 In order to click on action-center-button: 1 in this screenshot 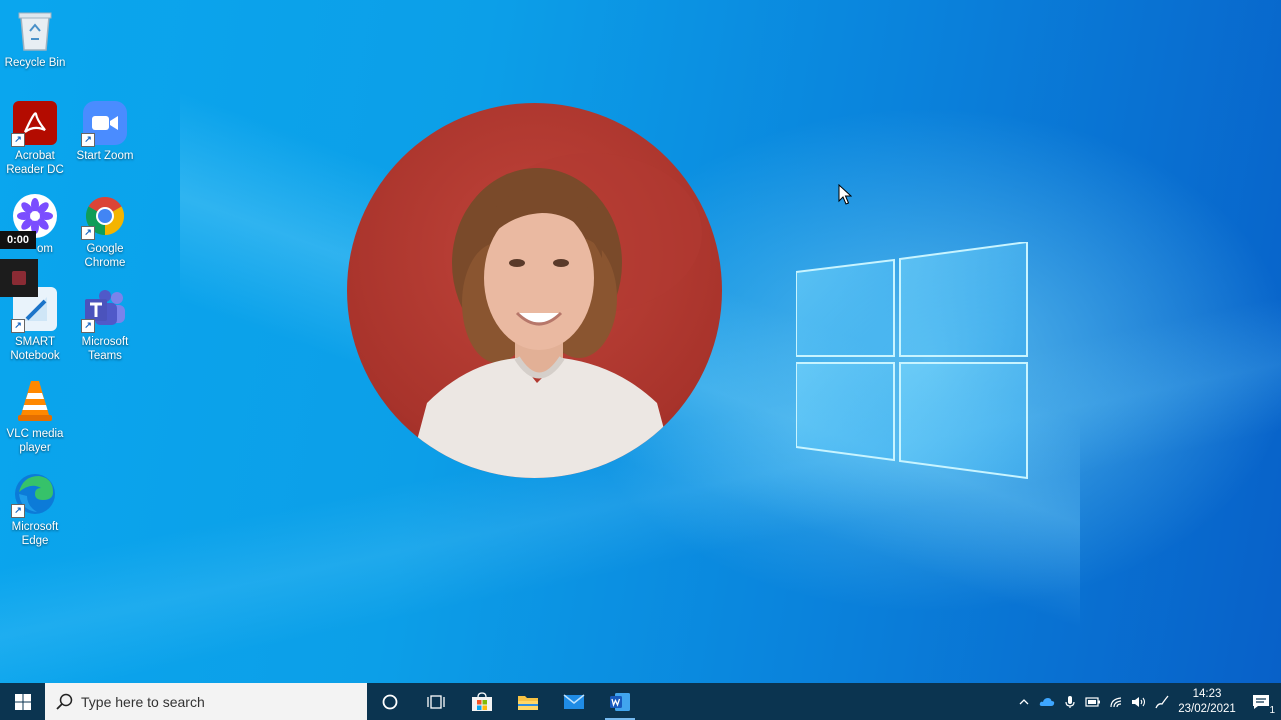, I will do `click(1261, 701)`.